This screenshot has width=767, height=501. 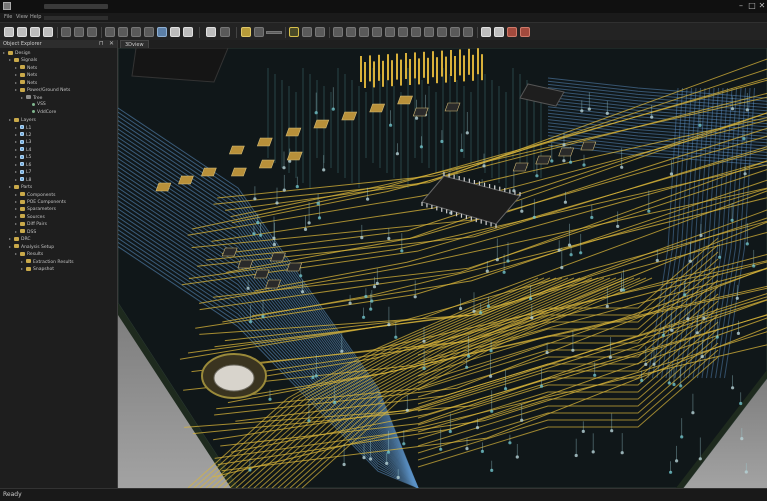 I want to click on tree-item: ▸ Snapshot, so click(x=37, y=268).